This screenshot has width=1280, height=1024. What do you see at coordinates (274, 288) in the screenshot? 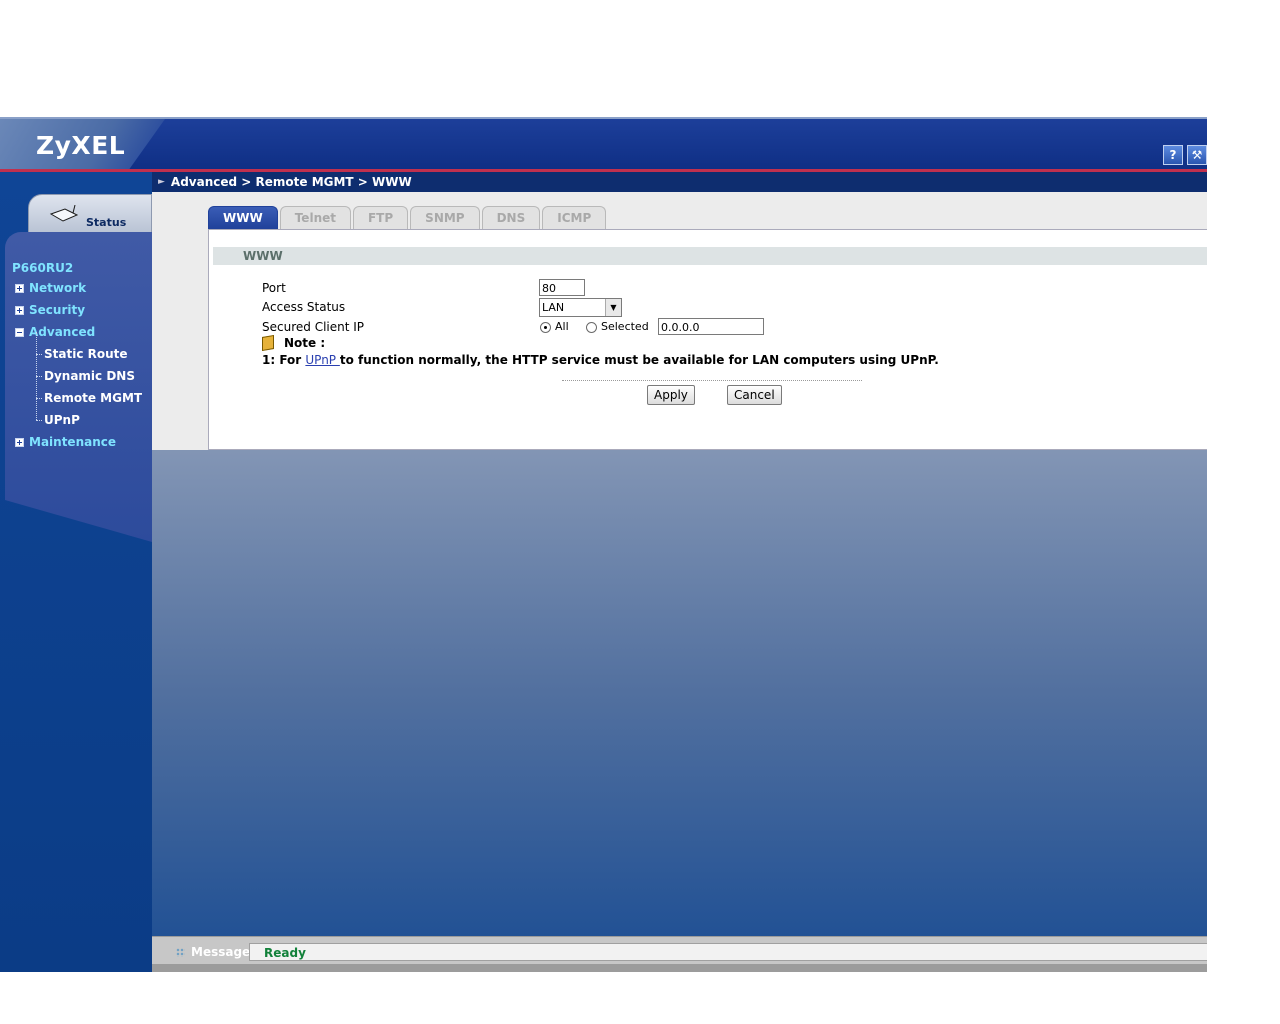
I see `port-label: Port` at bounding box center [274, 288].